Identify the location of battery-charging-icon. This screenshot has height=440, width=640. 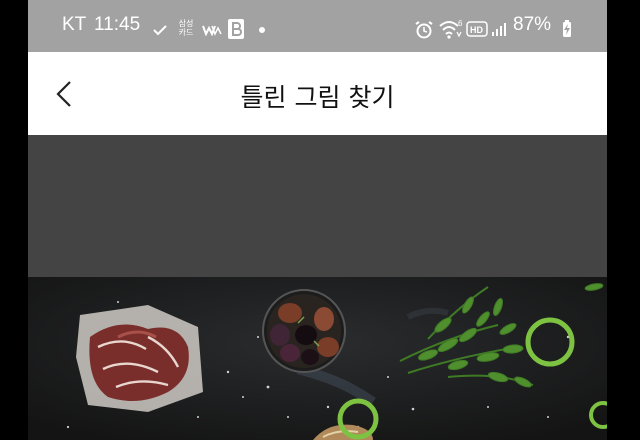
(567, 28).